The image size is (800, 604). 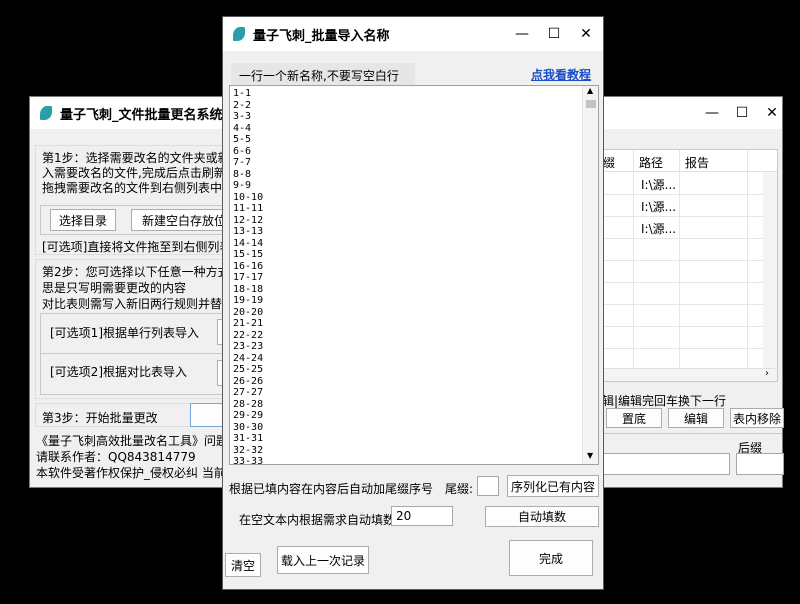 I want to click on name-line: 25-25, so click(x=248, y=369).